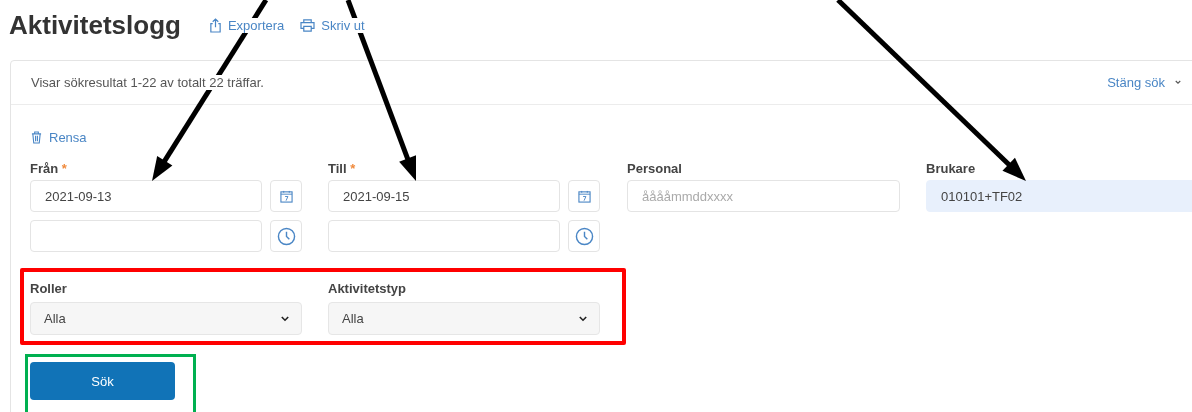 This screenshot has height=412, width=1192. Describe the element at coordinates (146, 196) in the screenshot. I see `date-field: 2021-09-13` at that location.